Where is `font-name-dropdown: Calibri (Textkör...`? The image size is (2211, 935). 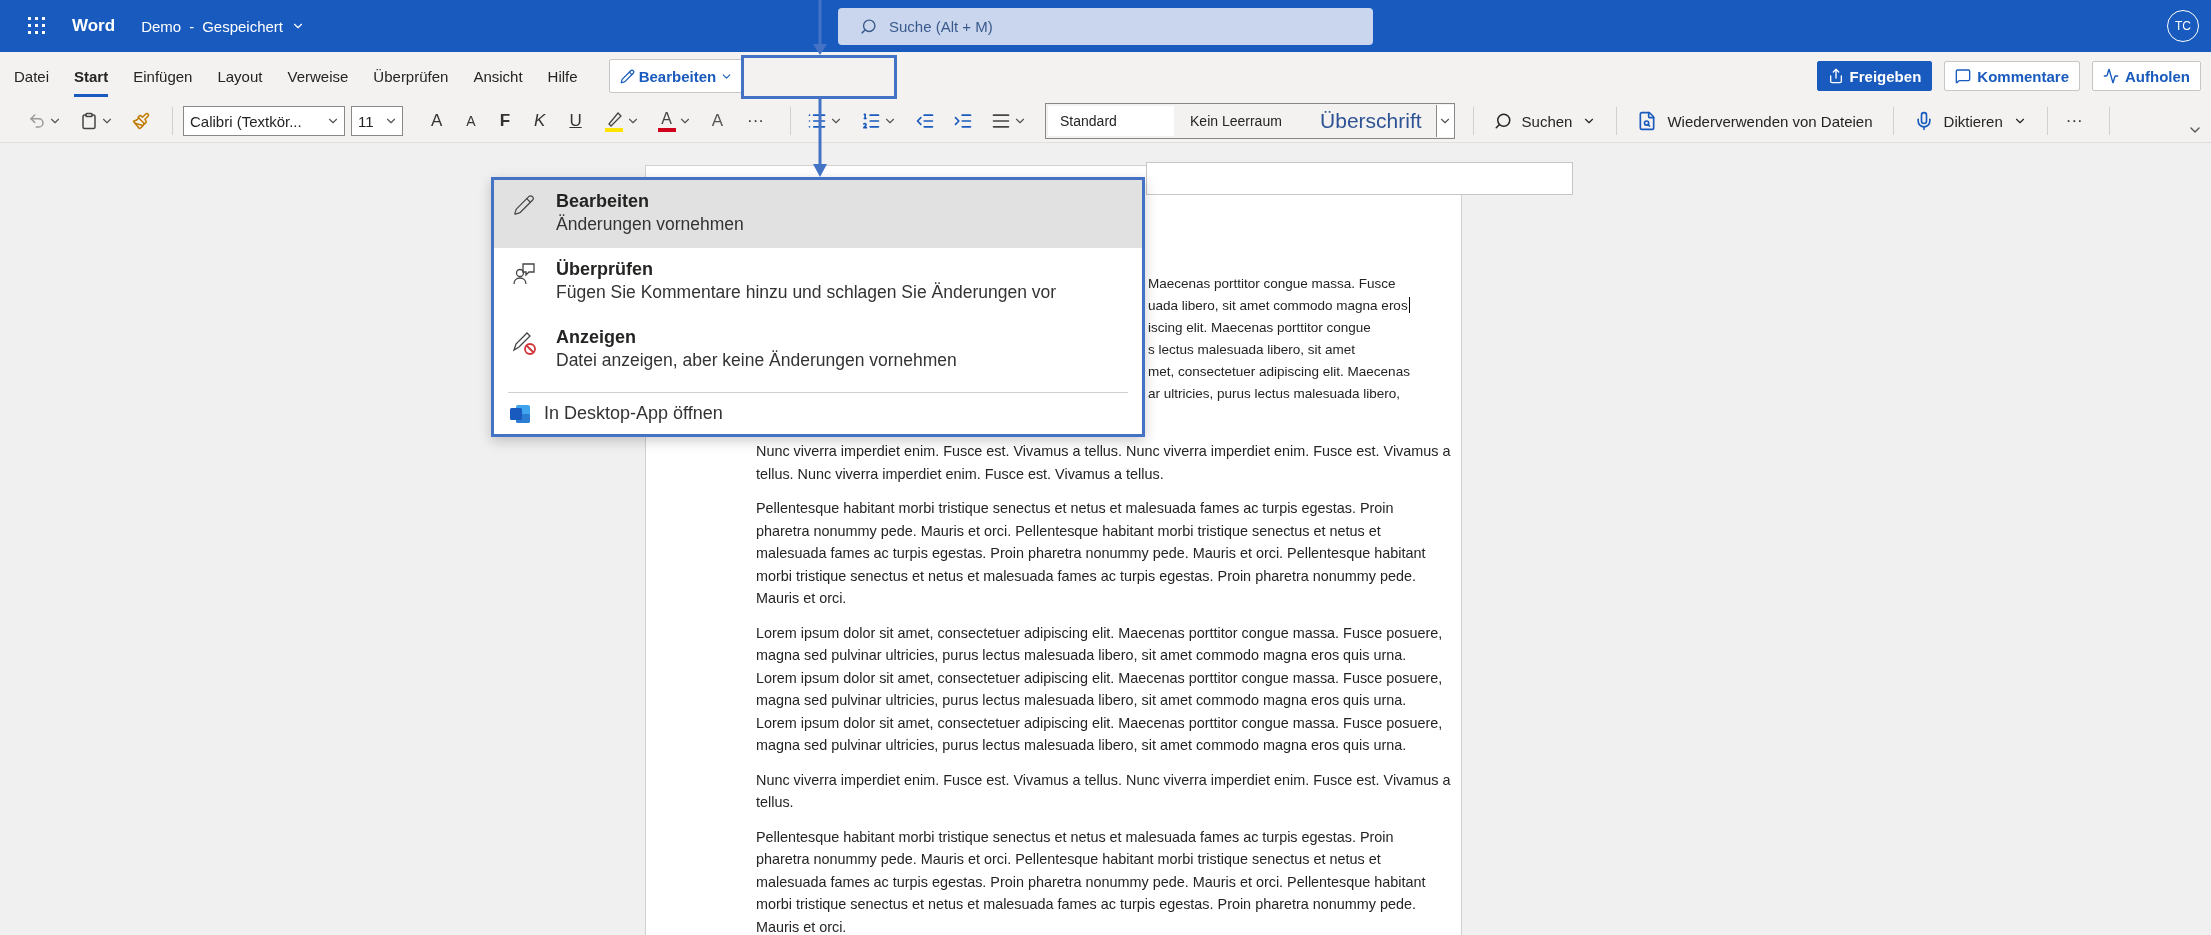 font-name-dropdown: Calibri (Textkör... is located at coordinates (264, 121).